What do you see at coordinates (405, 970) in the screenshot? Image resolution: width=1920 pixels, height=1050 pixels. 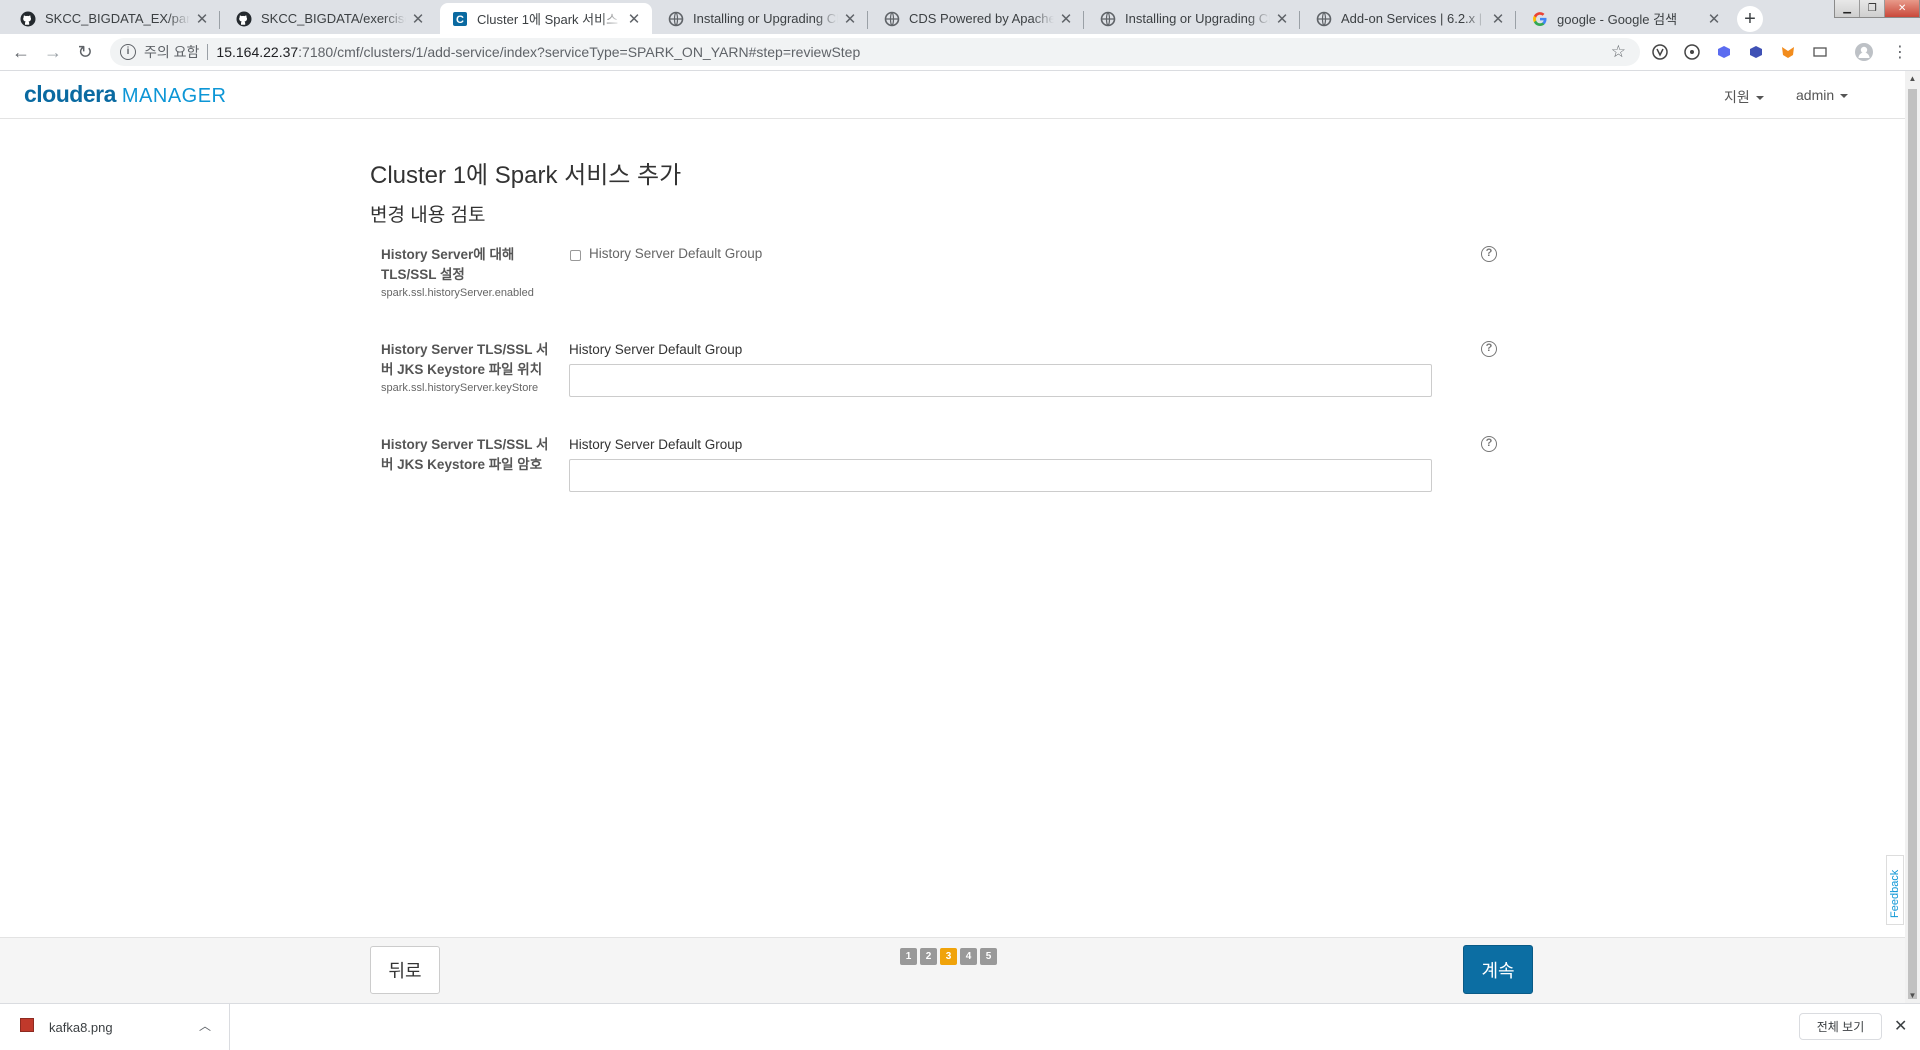 I see `back-button: 뒤로` at bounding box center [405, 970].